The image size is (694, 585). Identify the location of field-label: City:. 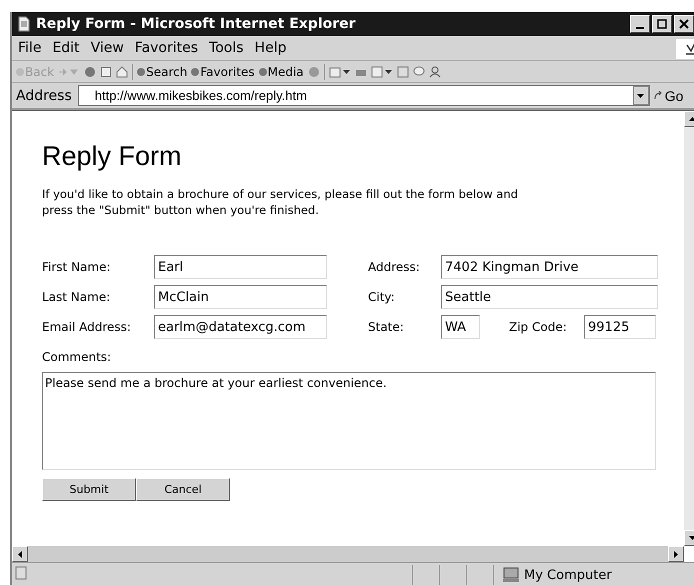
(382, 297).